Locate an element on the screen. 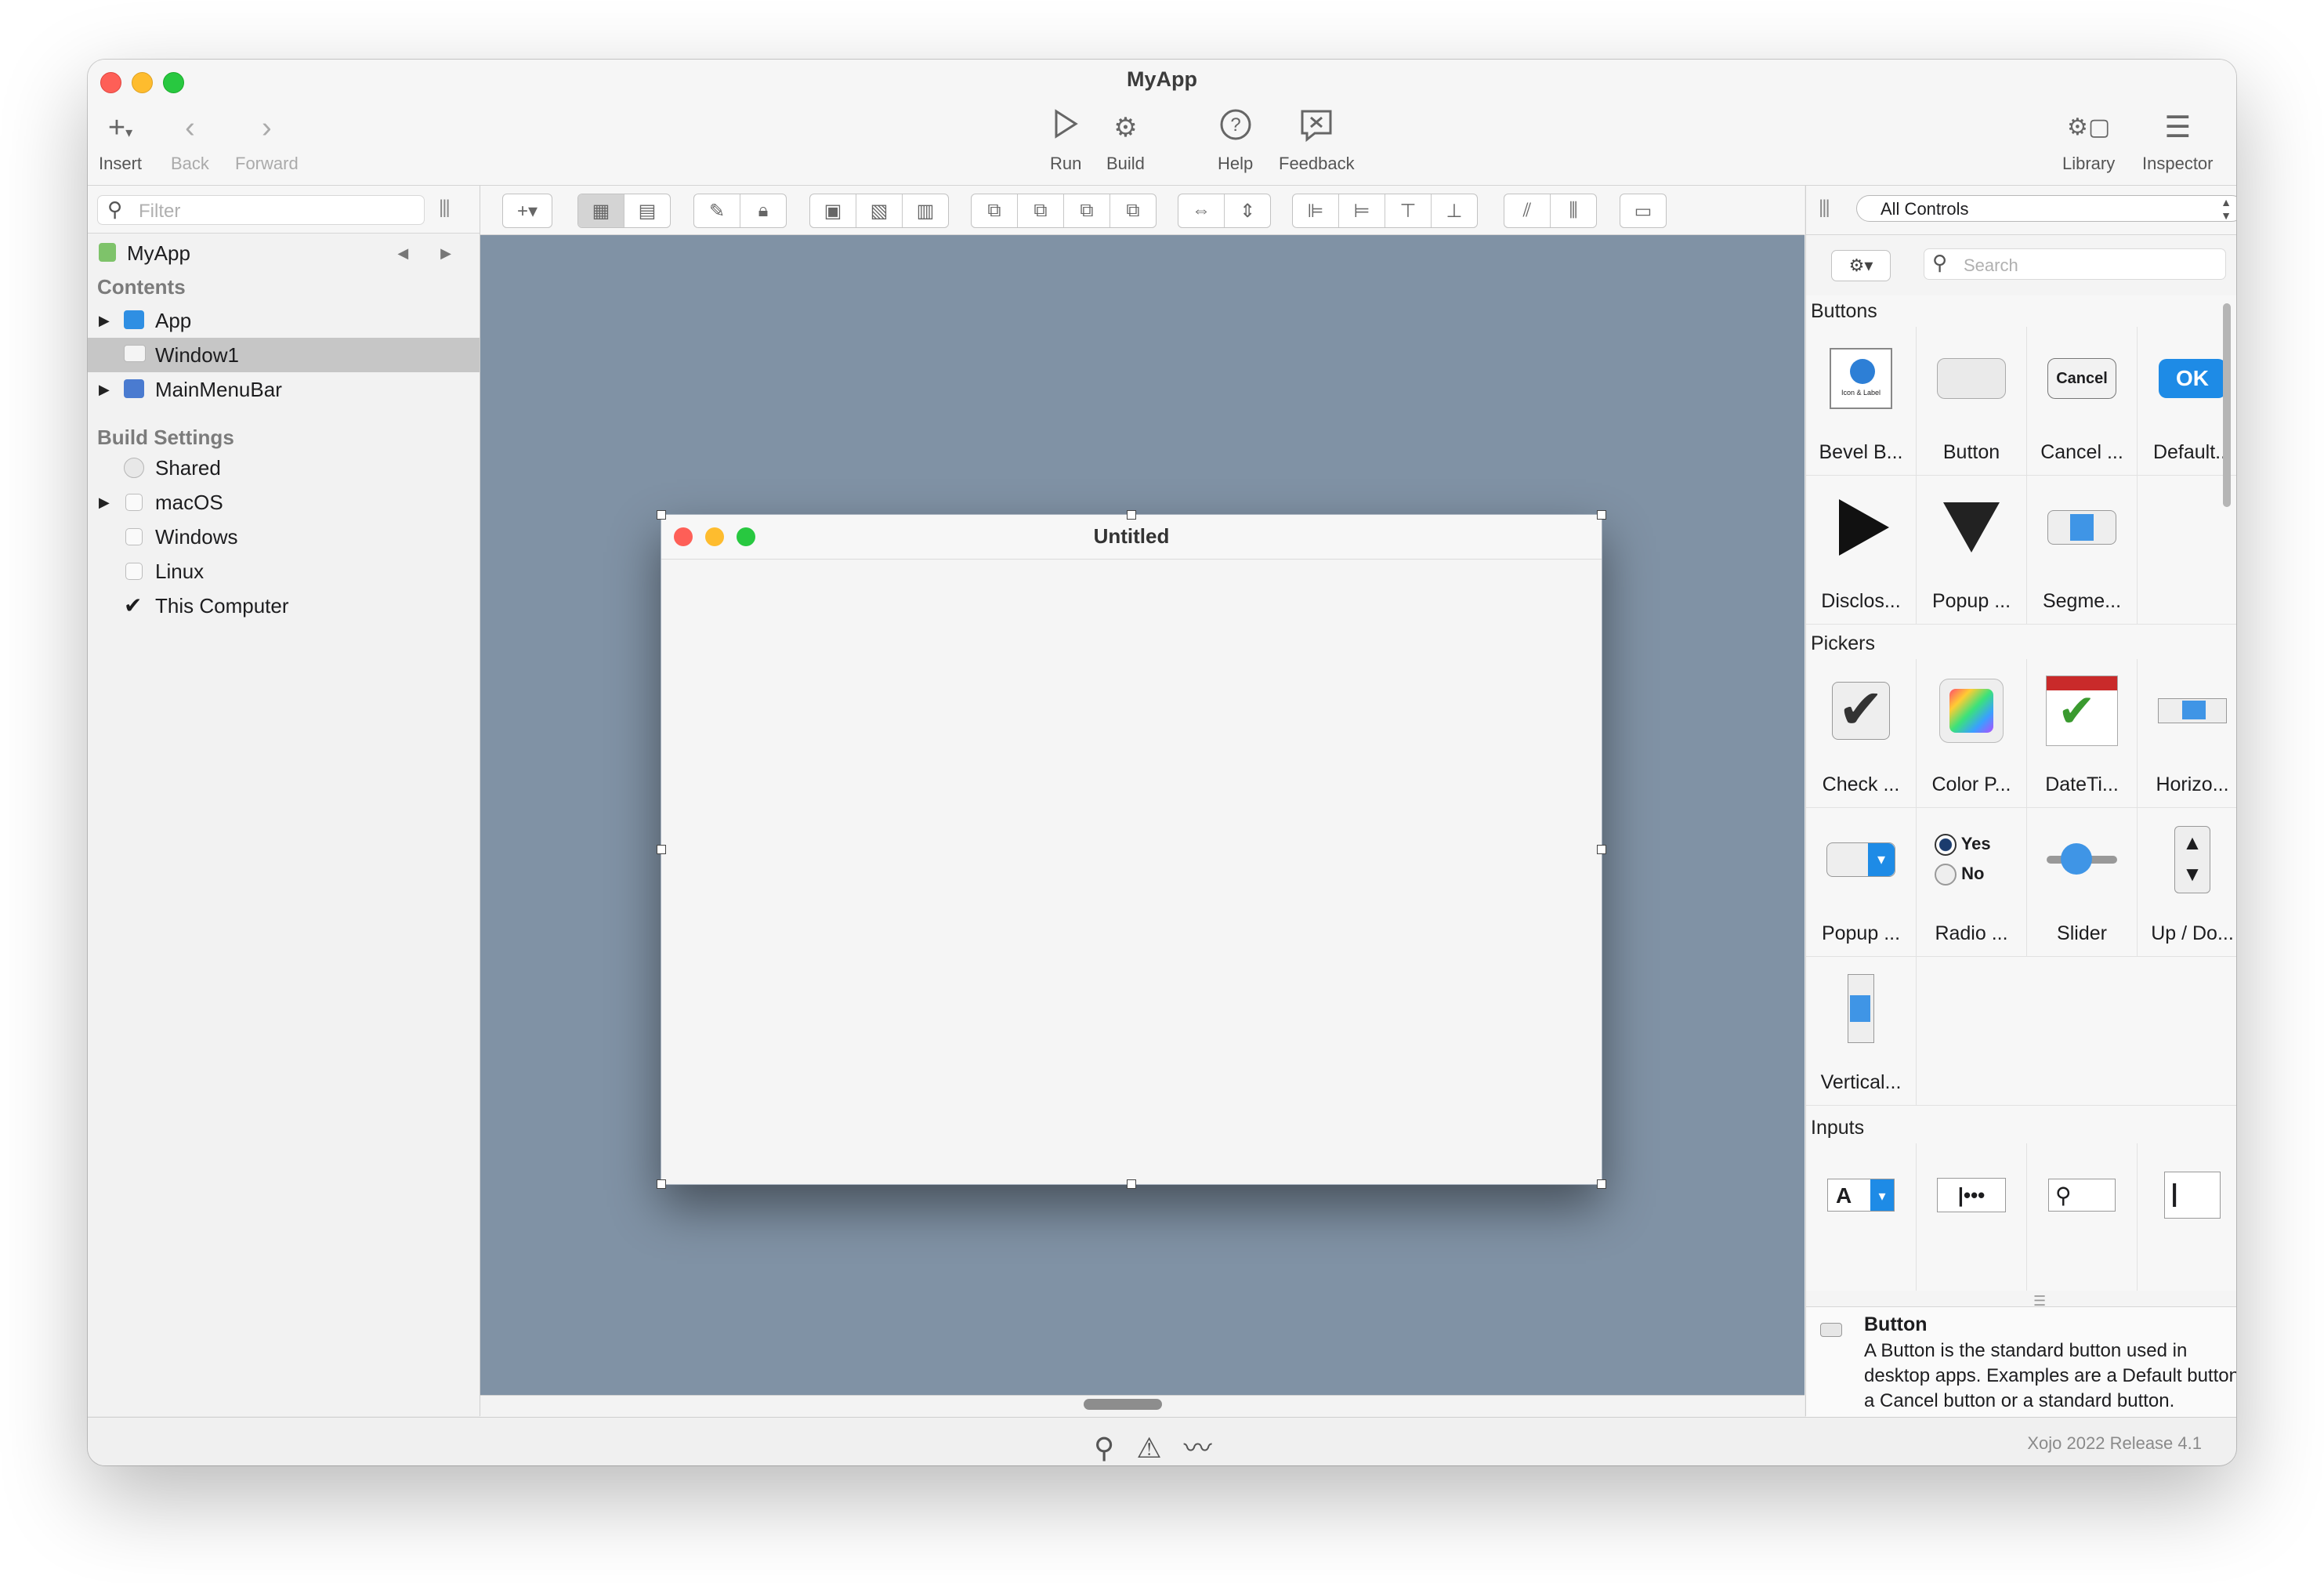 Image resolution: width=2324 pixels, height=1583 pixels. control-button: Button is located at coordinates (1972, 401).